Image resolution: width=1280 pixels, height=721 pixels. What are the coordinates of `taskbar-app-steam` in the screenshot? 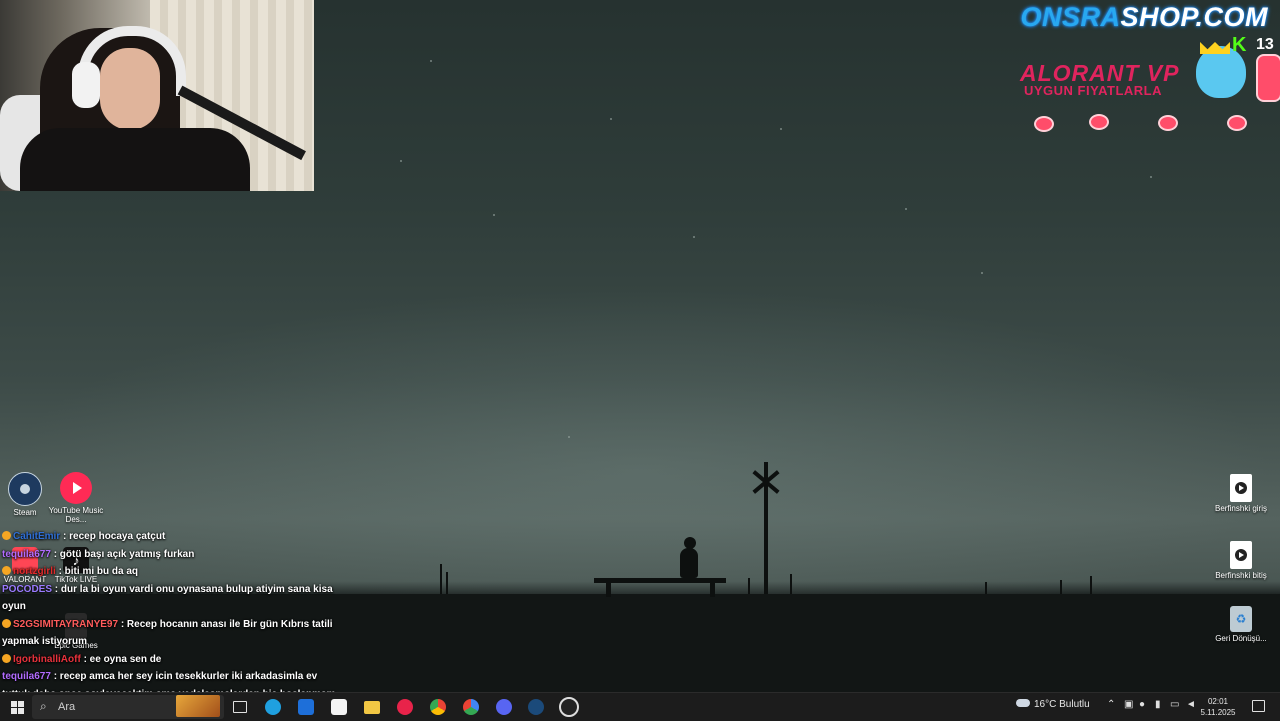 It's located at (536, 707).